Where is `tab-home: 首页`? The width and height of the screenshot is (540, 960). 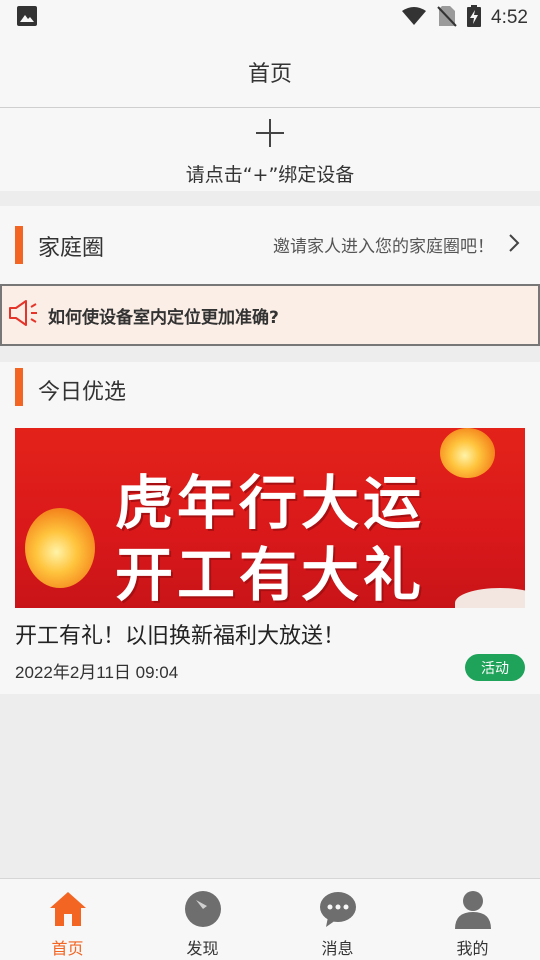 tab-home: 首页 is located at coordinates (67, 919).